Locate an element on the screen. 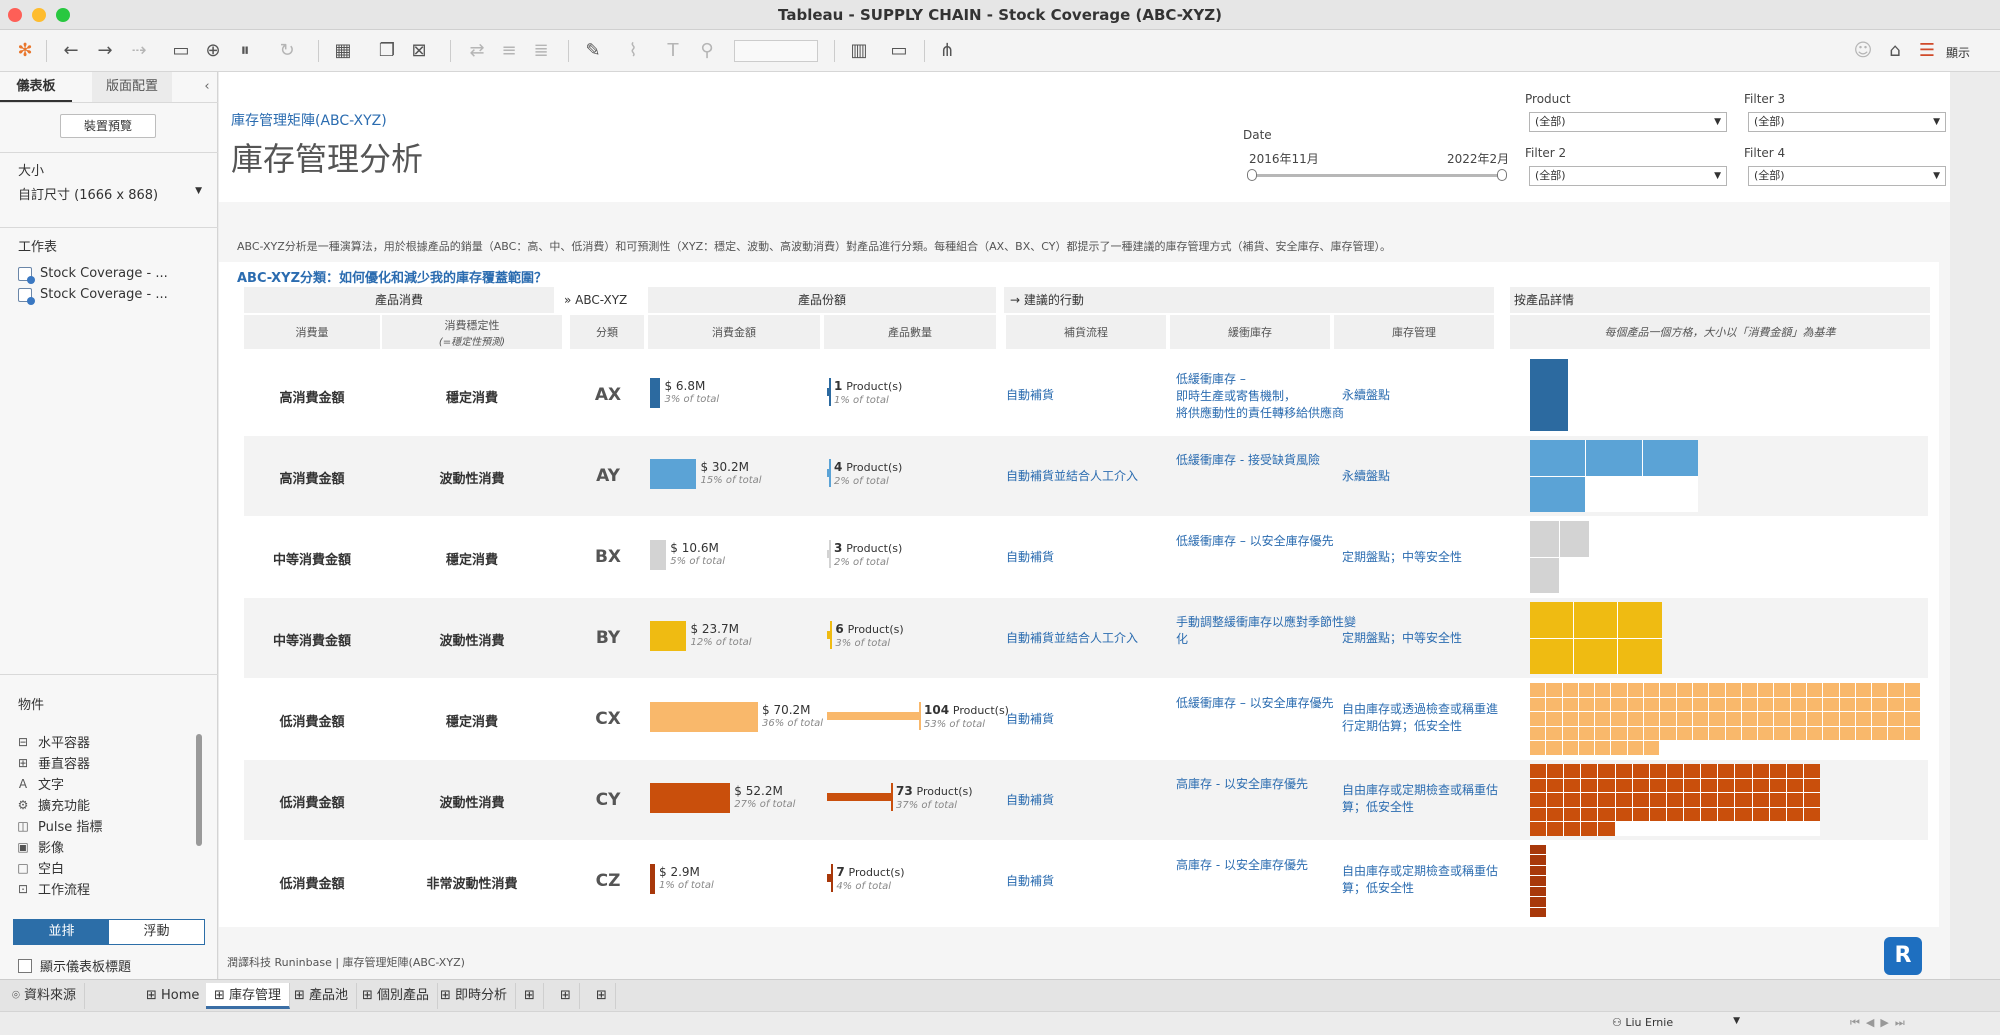 This screenshot has width=2000, height=1035. device-preview-button: 裝置預覽 is located at coordinates (108, 126).